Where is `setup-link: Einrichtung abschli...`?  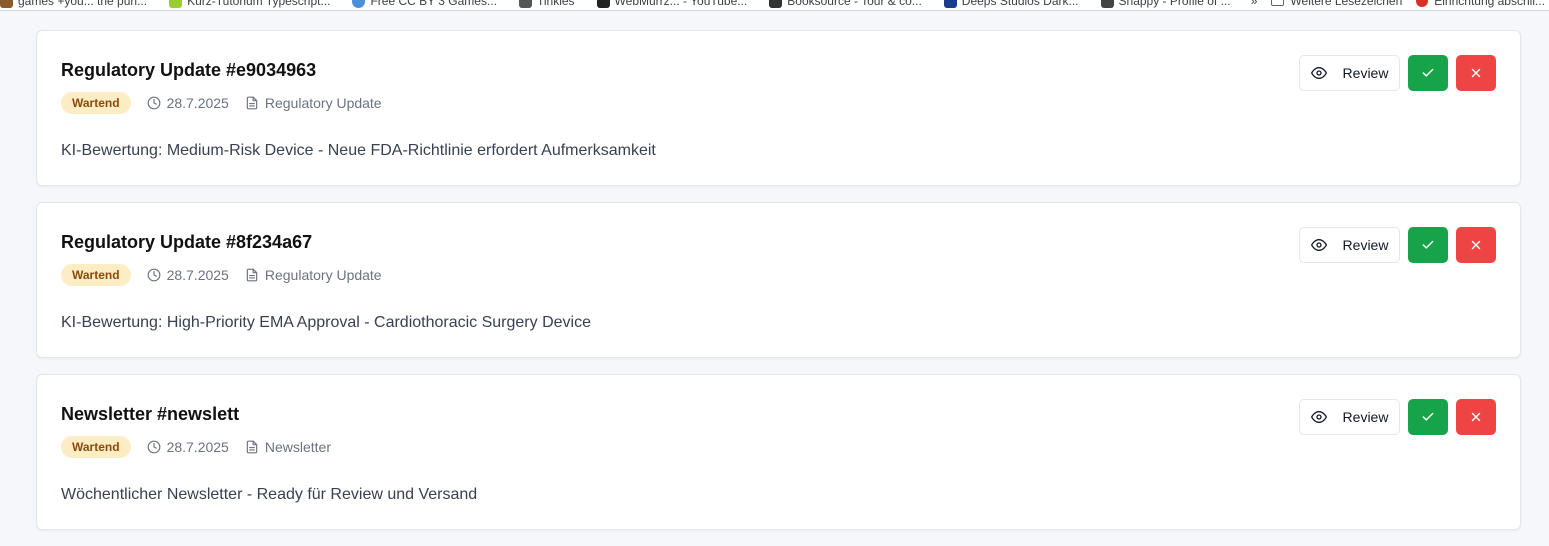 setup-link: Einrichtung abschli... is located at coordinates (1489, 4).